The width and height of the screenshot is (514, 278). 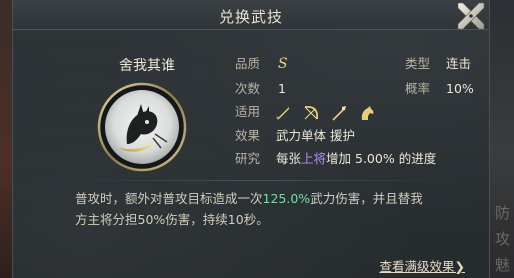 What do you see at coordinates (282, 88) in the screenshot?
I see `count-value: 1` at bounding box center [282, 88].